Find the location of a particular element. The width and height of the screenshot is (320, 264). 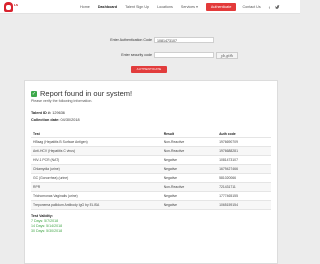

test-name: HBsag (Hepatitis B Surface Antigen) is located at coordinates (96, 142).